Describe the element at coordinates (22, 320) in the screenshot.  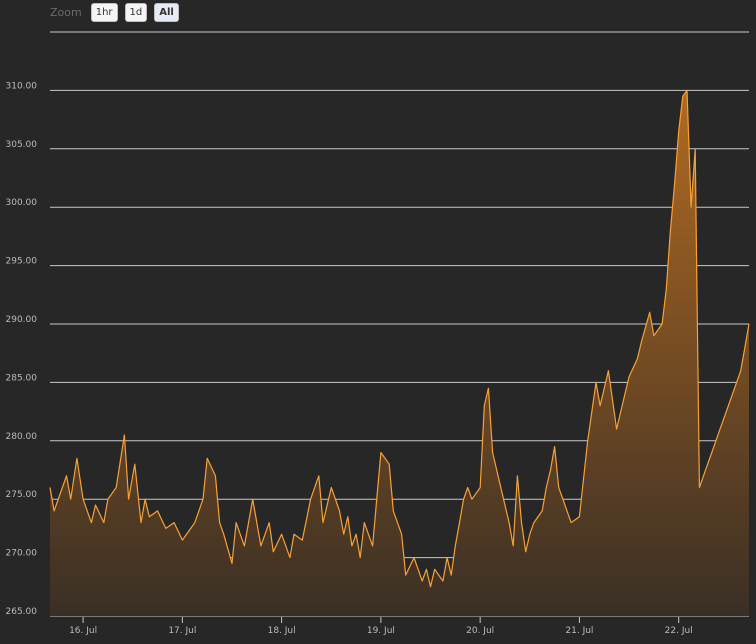
I see `y-tick-label: 290.00` at that location.